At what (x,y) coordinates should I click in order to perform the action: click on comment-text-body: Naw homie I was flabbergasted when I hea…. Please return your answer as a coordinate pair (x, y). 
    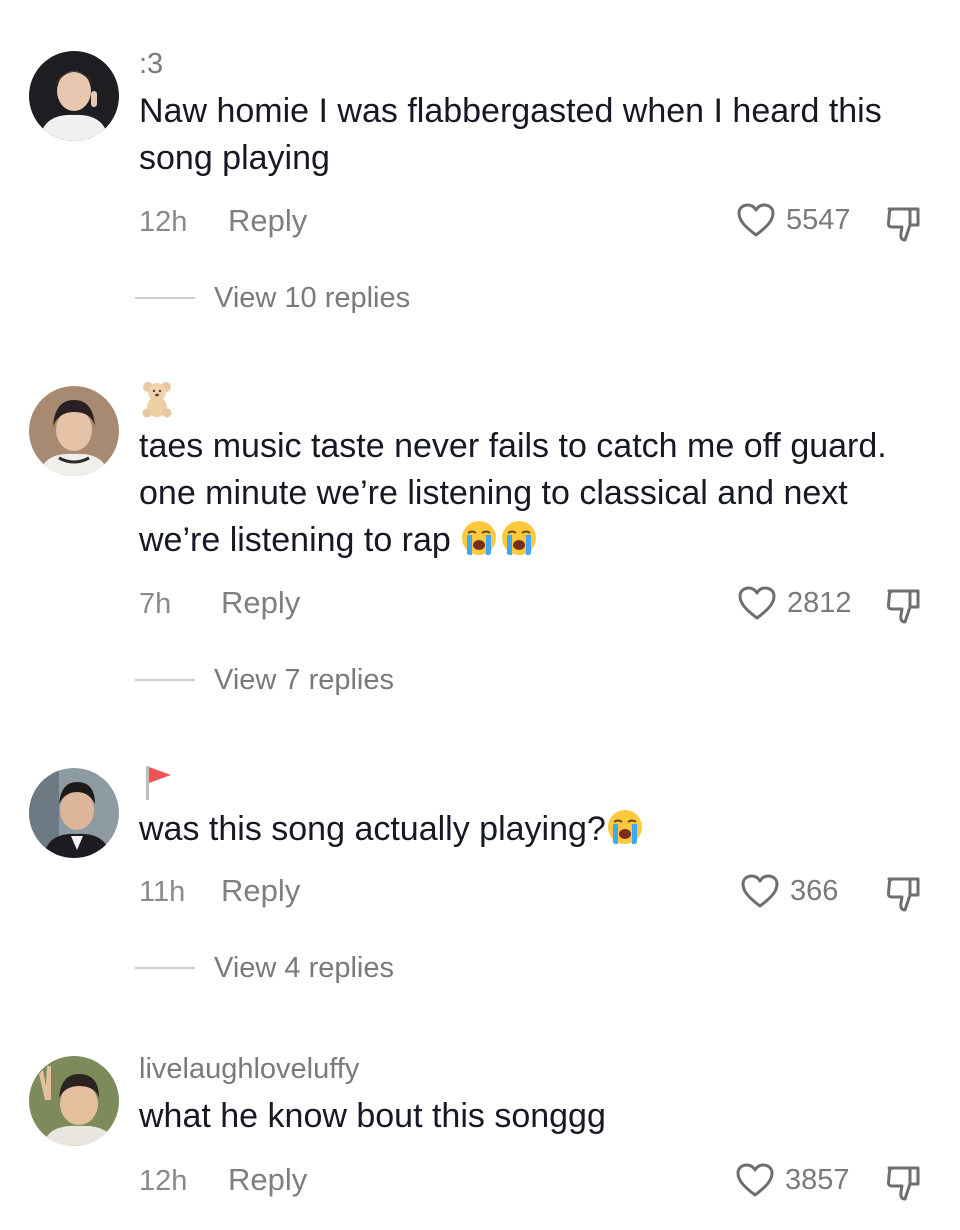
    Looking at the image, I should click on (510, 134).